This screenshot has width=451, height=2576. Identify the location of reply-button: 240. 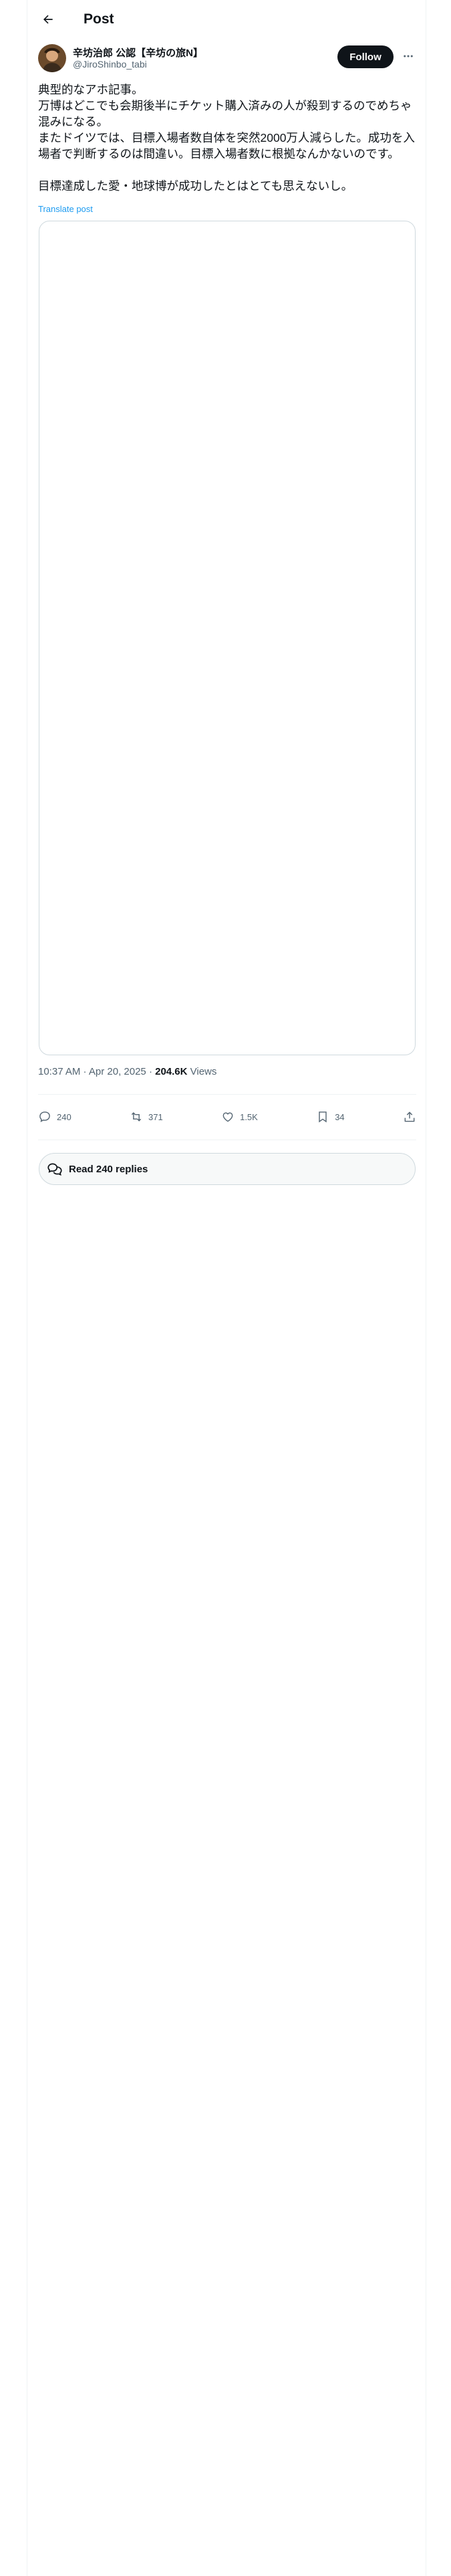
(54, 1116).